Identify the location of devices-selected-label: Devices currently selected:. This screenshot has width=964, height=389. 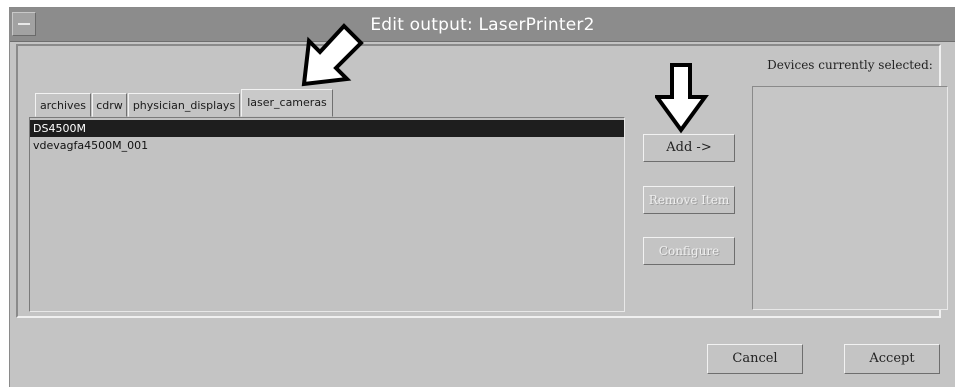
(850, 65).